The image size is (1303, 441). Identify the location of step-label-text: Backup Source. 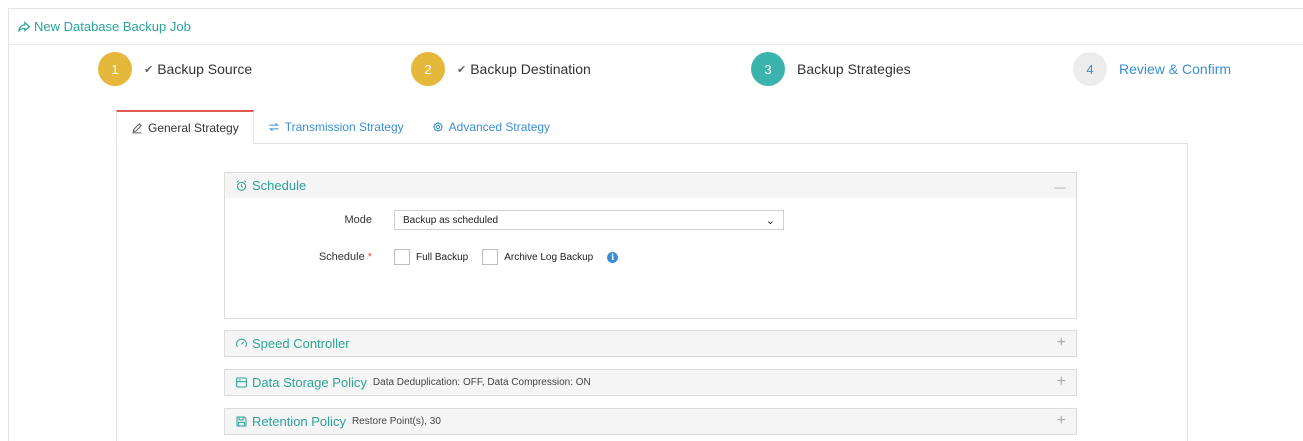
(205, 69).